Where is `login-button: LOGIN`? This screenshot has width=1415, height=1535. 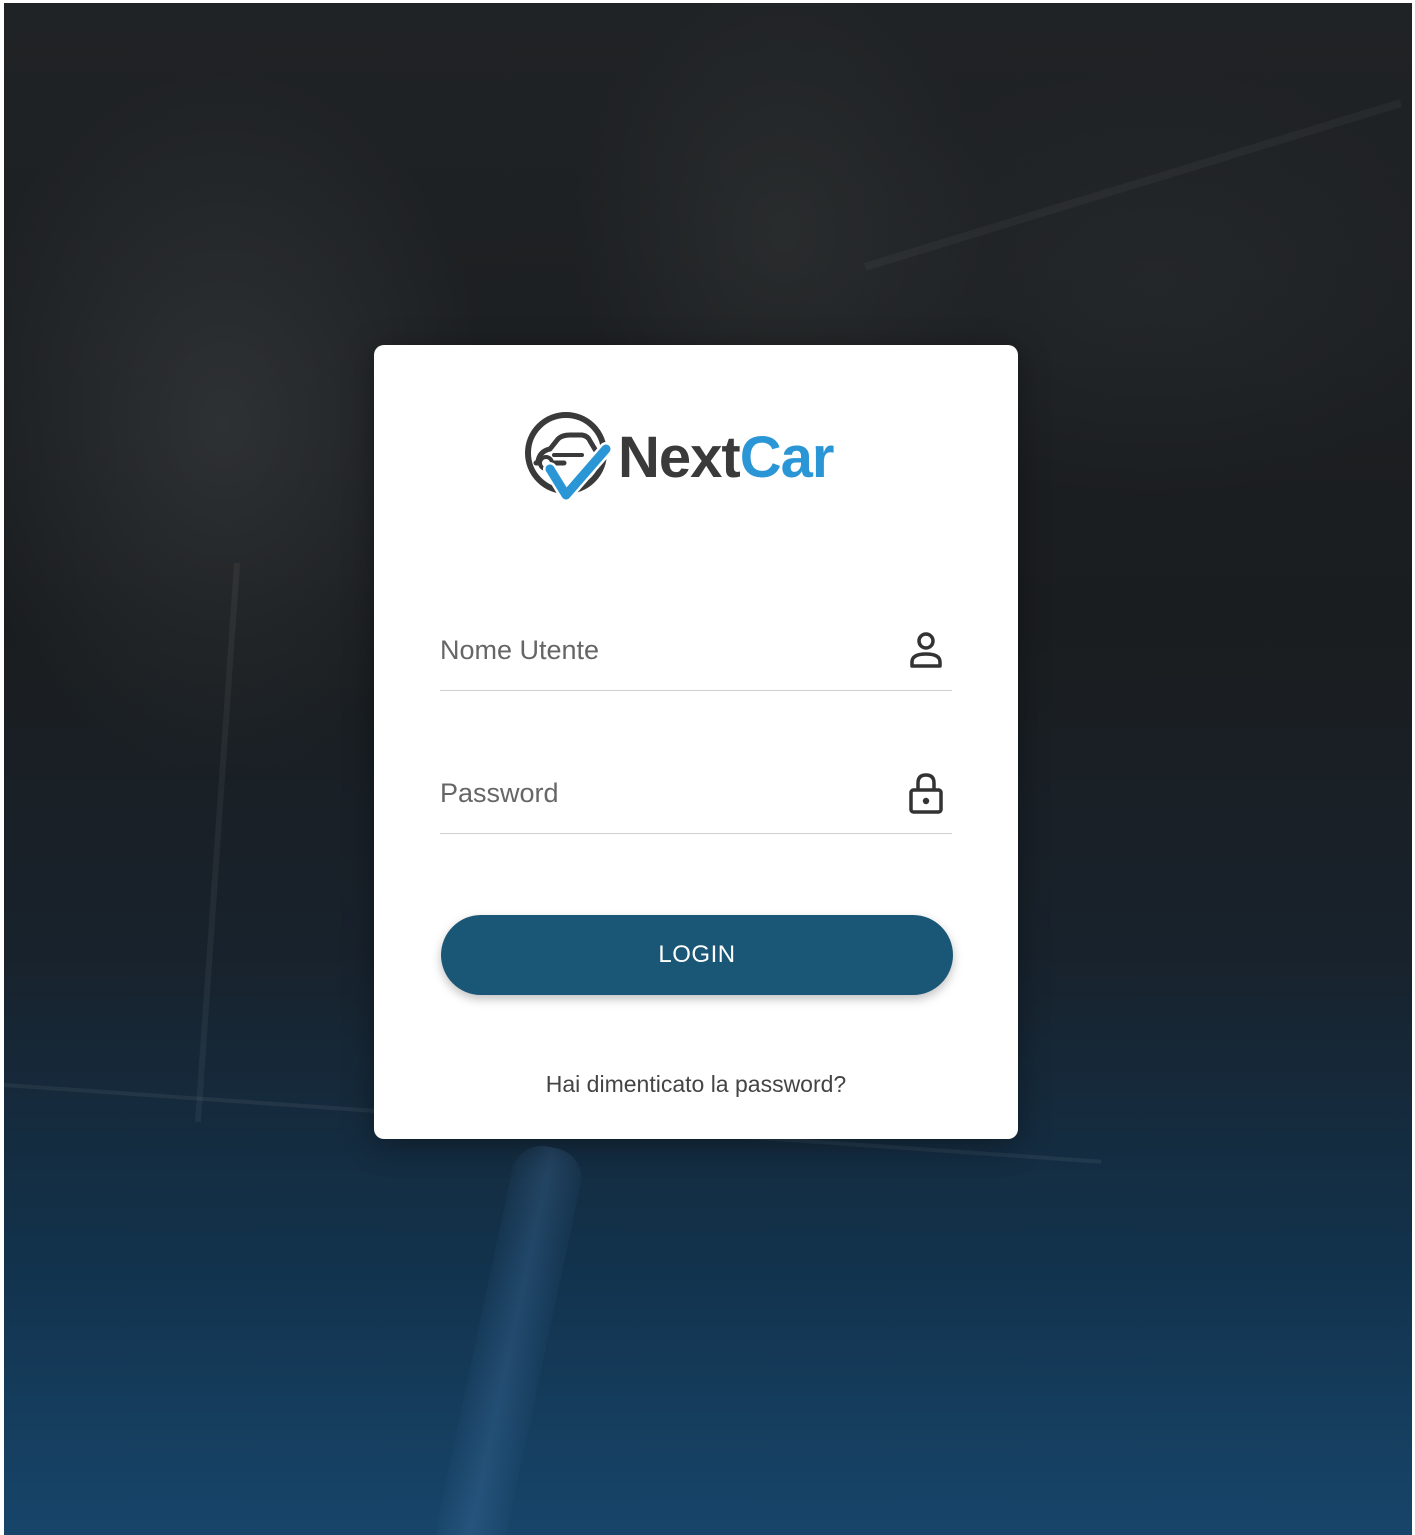 login-button: LOGIN is located at coordinates (697, 955).